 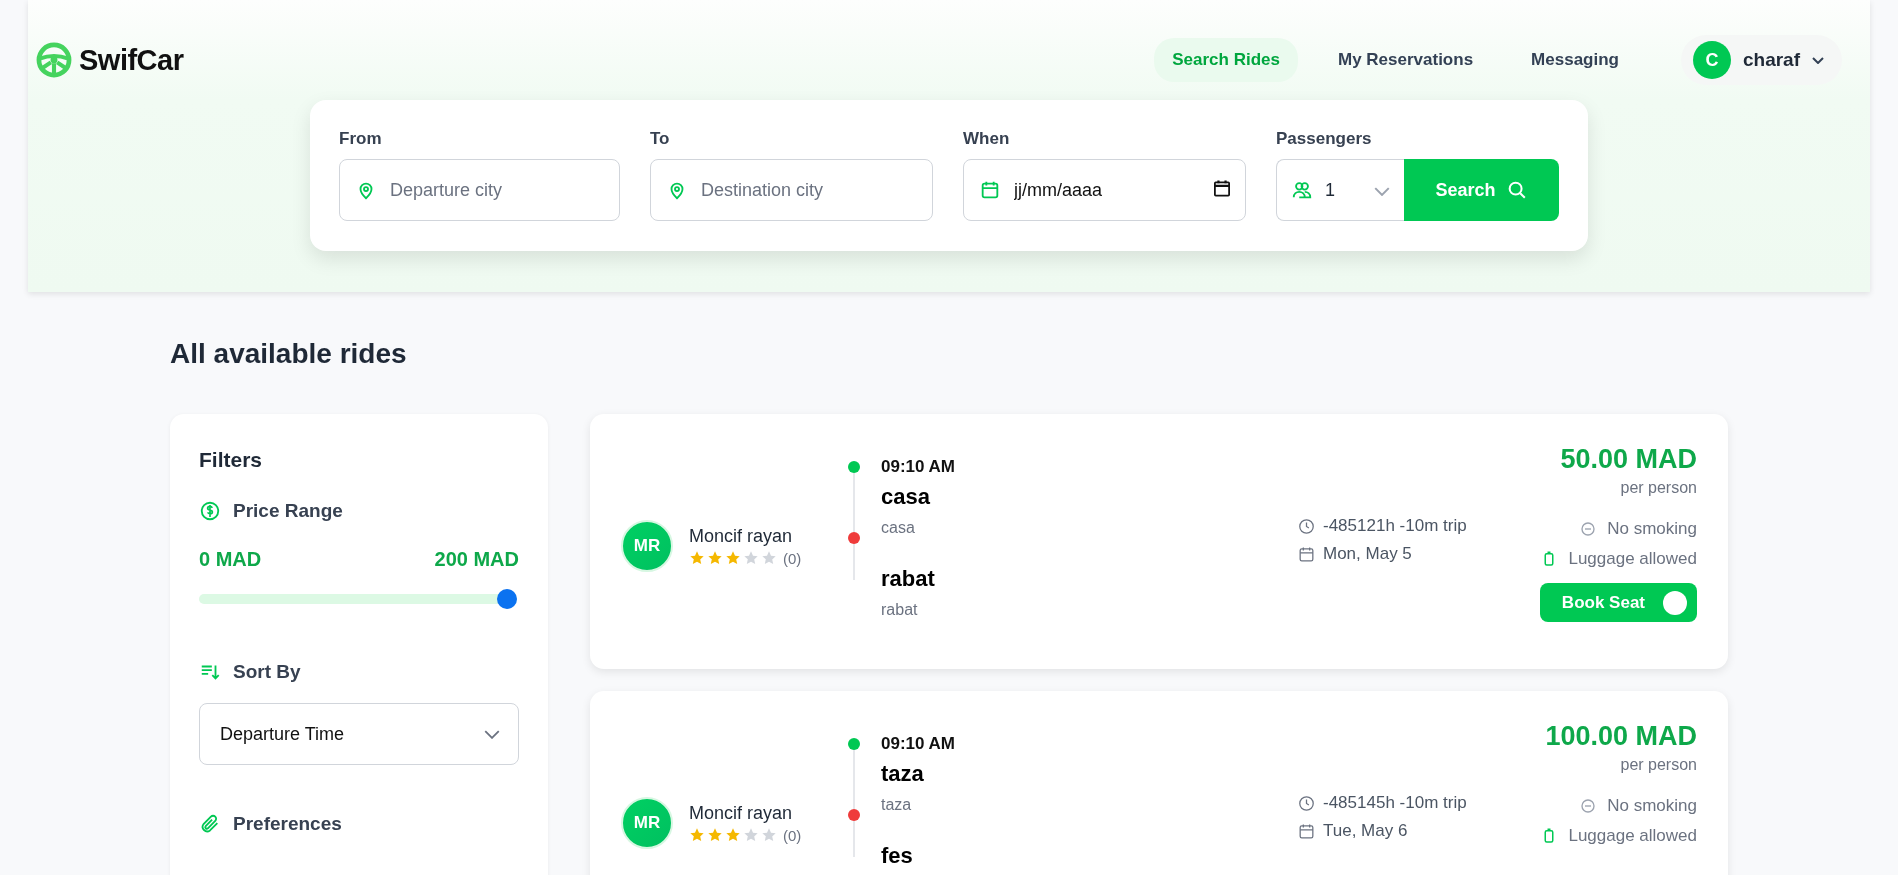 What do you see at coordinates (289, 354) in the screenshot?
I see `page-title: All available rides` at bounding box center [289, 354].